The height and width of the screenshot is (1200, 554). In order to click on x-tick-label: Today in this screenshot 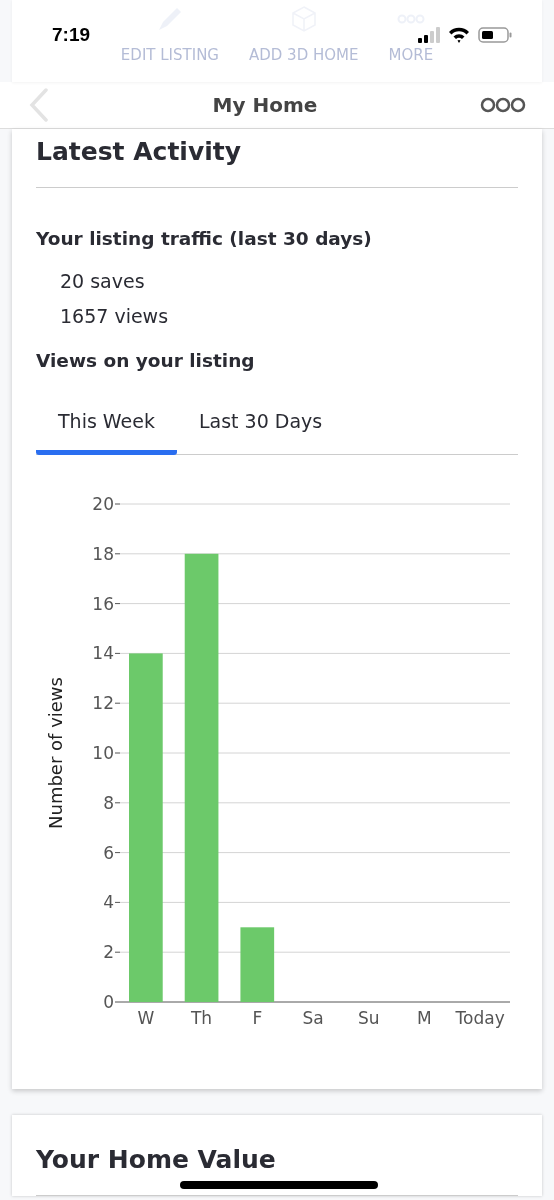, I will do `click(479, 1017)`.